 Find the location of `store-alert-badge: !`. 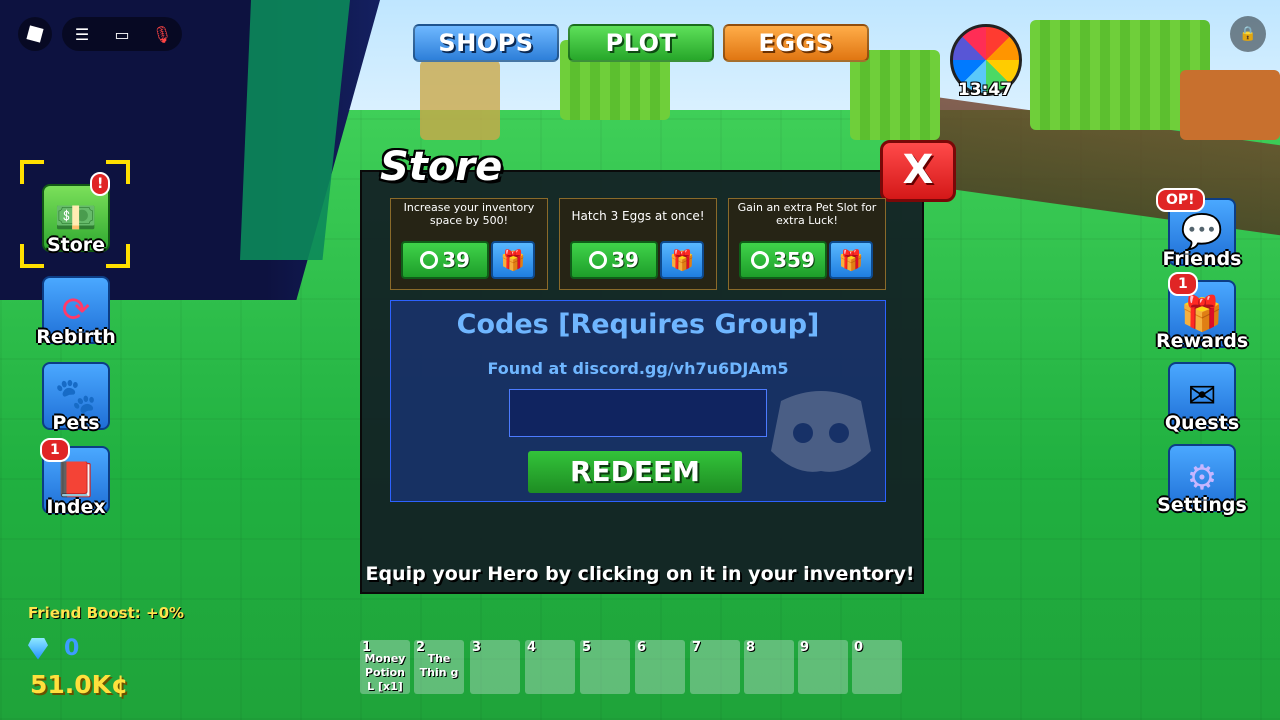

store-alert-badge: ! is located at coordinates (100, 184).